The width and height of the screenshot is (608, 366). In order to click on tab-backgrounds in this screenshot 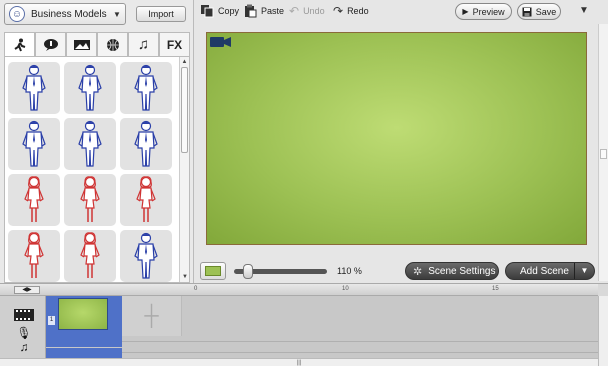, I will do `click(81, 44)`.